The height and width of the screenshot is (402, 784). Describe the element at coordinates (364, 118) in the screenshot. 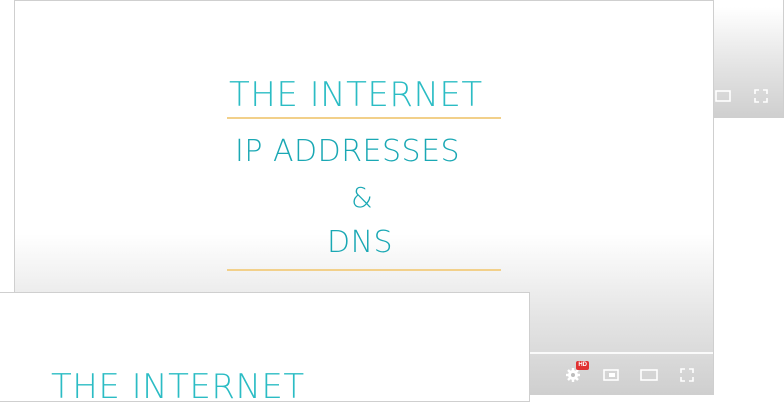

I see `title-rule` at that location.